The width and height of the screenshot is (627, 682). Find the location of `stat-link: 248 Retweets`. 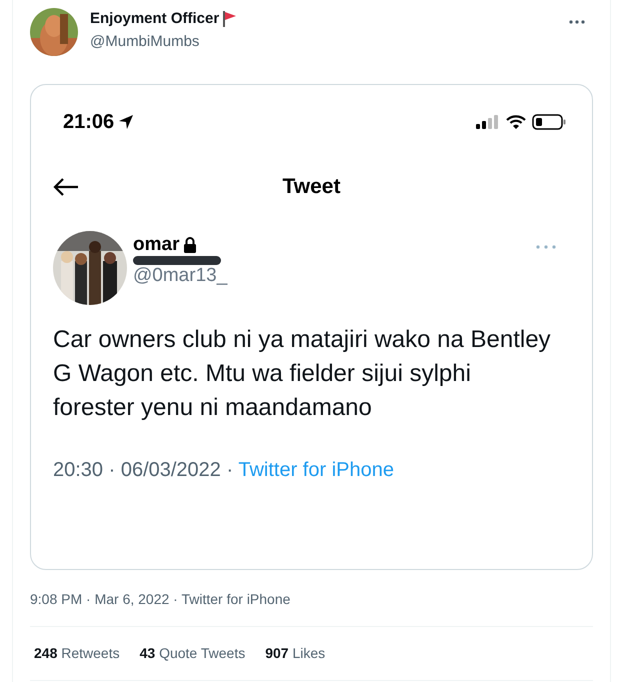

stat-link: 248 Retweets is located at coordinates (77, 653).